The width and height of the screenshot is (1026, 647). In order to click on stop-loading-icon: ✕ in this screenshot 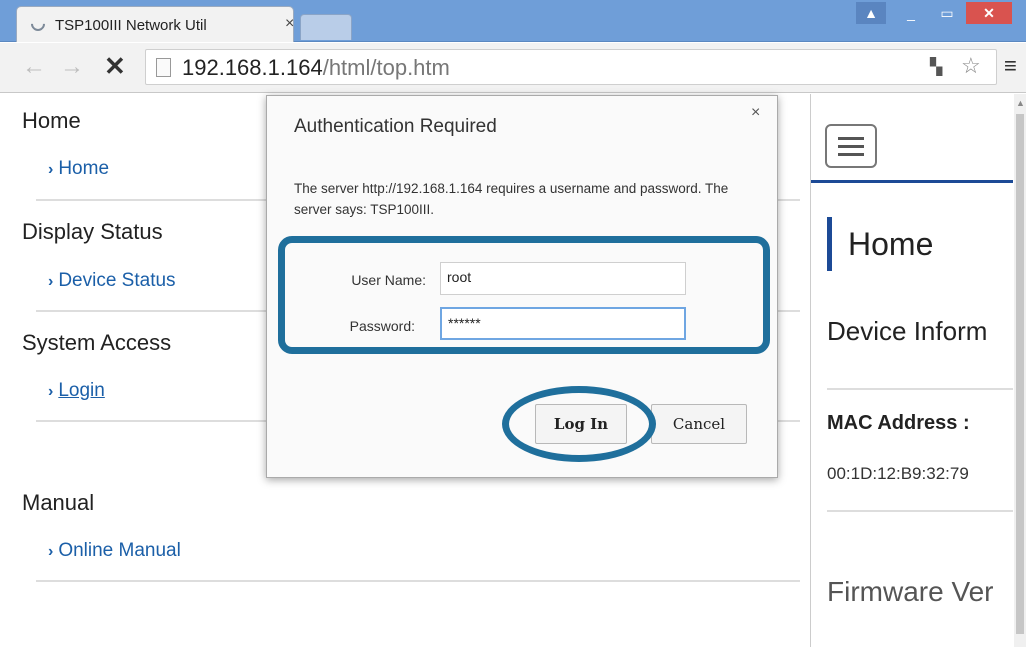, I will do `click(115, 66)`.